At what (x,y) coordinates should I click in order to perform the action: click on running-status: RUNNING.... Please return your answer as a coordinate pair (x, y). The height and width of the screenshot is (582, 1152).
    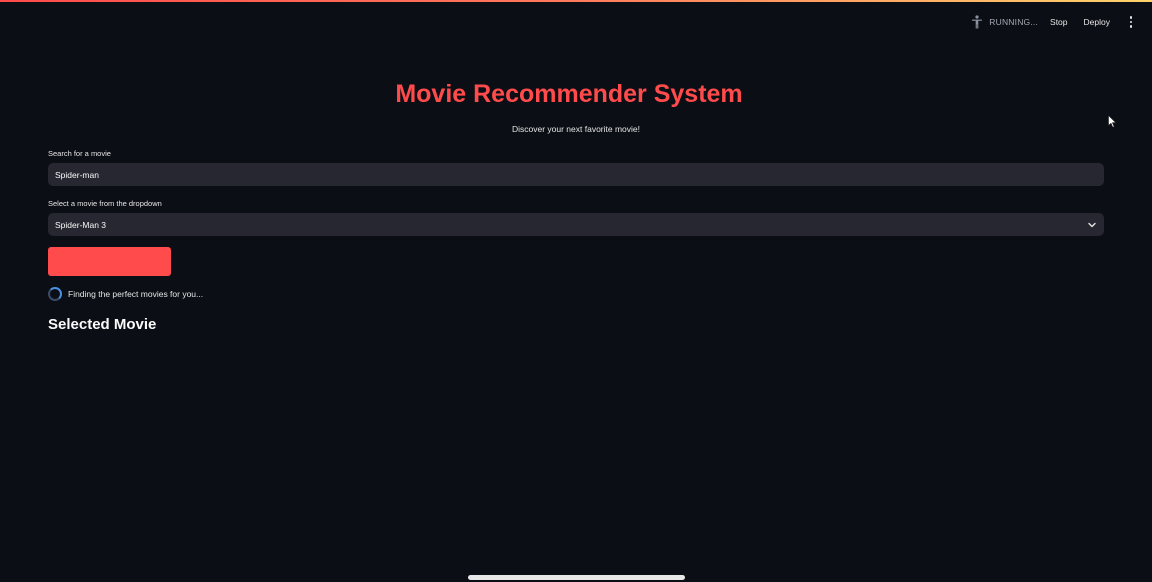
    Looking at the image, I should click on (1004, 22).